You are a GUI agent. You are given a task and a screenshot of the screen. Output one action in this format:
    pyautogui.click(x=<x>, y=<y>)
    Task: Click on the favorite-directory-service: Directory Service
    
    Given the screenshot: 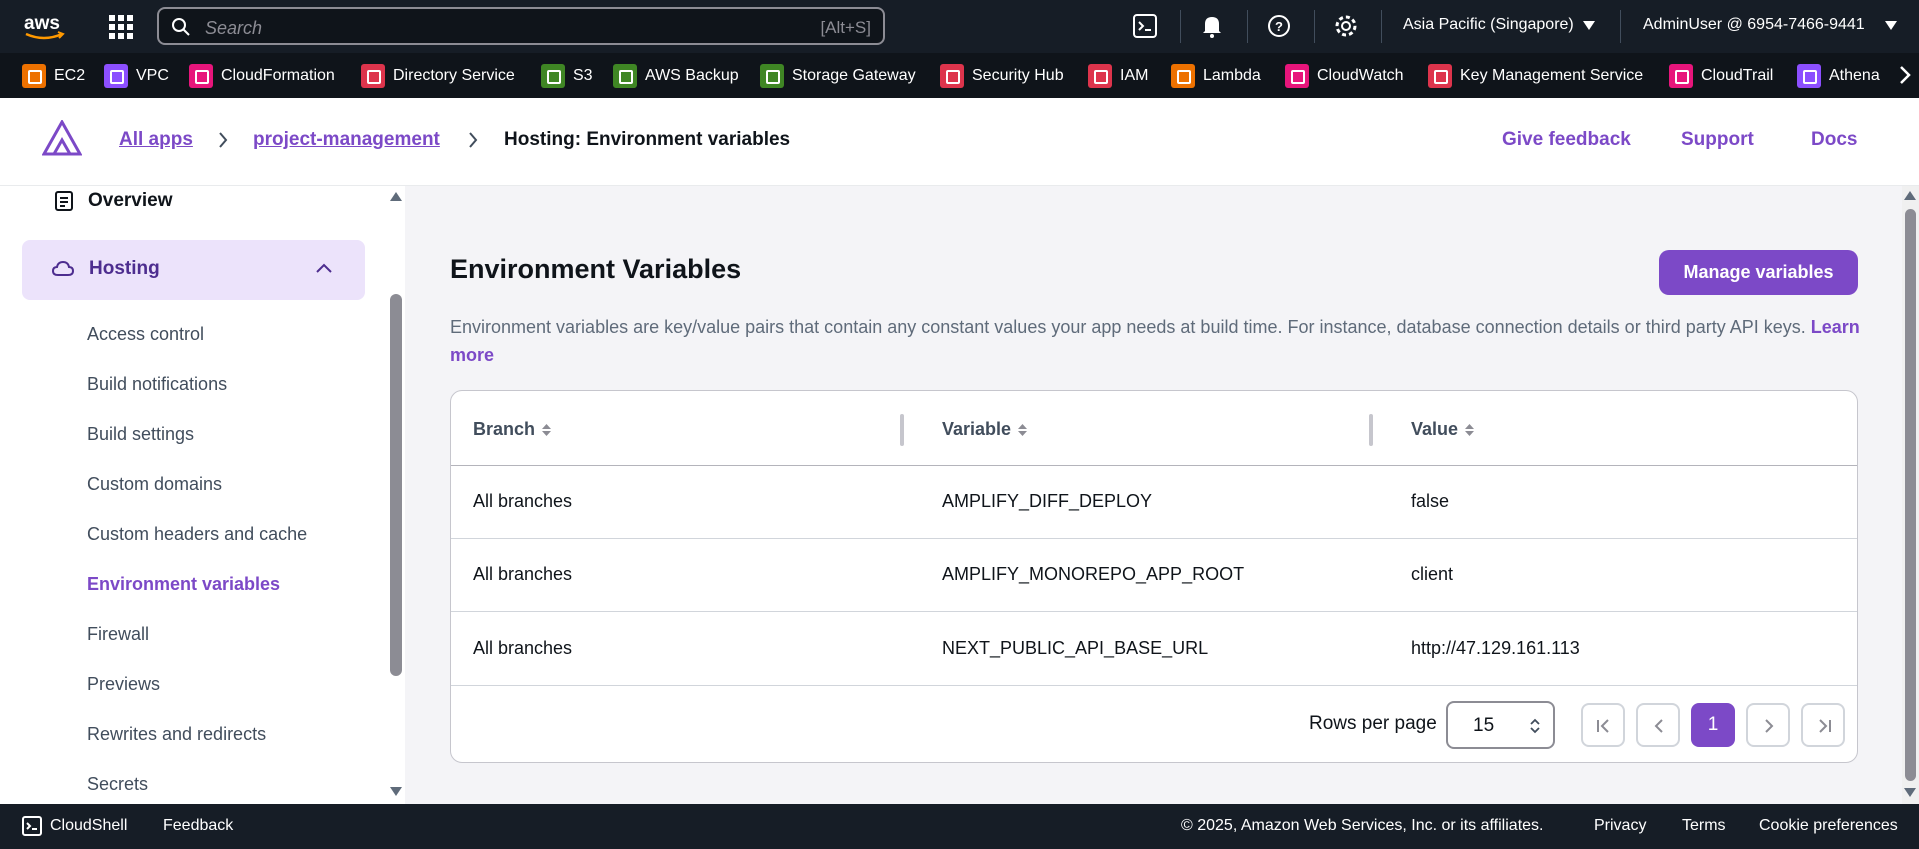 What is the action you would take?
    pyautogui.click(x=438, y=76)
    